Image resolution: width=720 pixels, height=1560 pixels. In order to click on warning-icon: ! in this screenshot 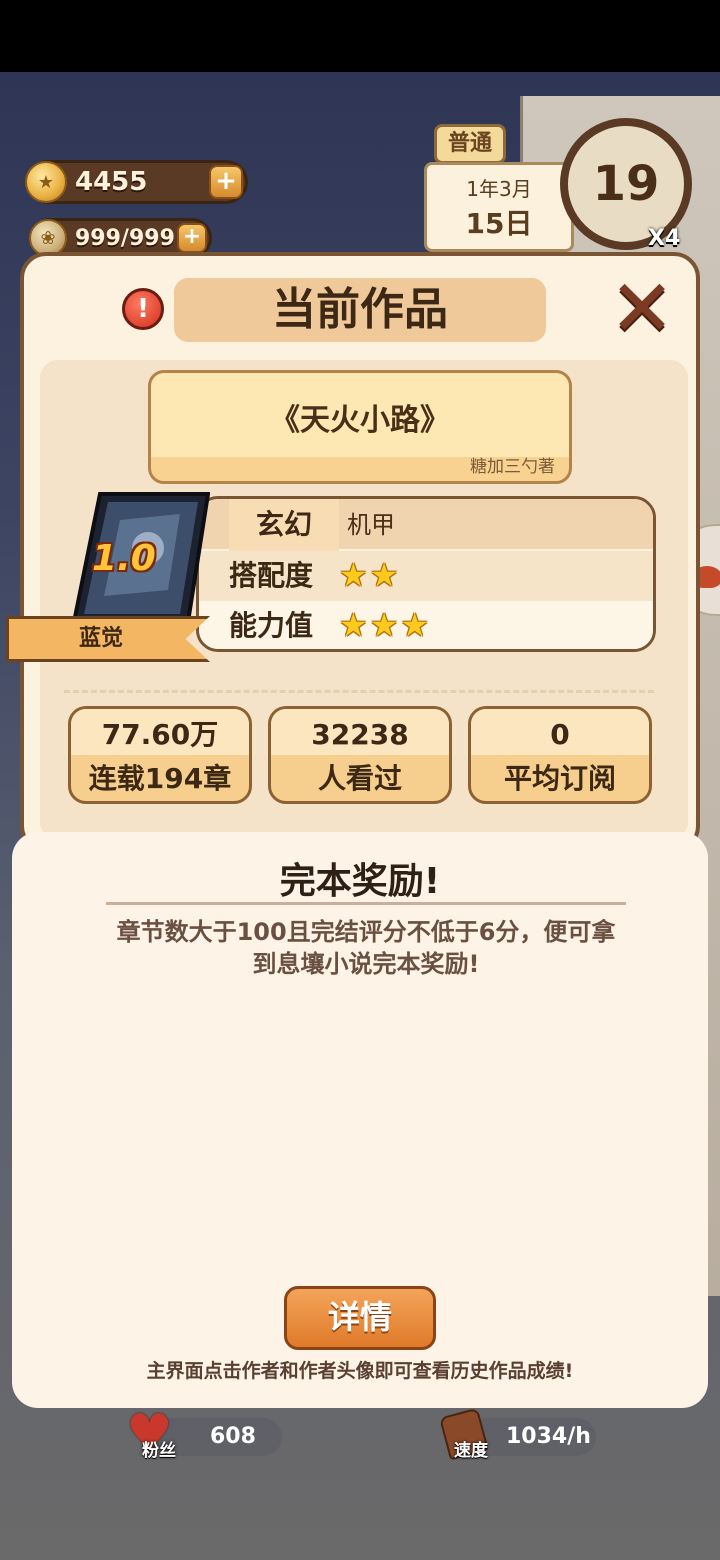, I will do `click(143, 309)`.